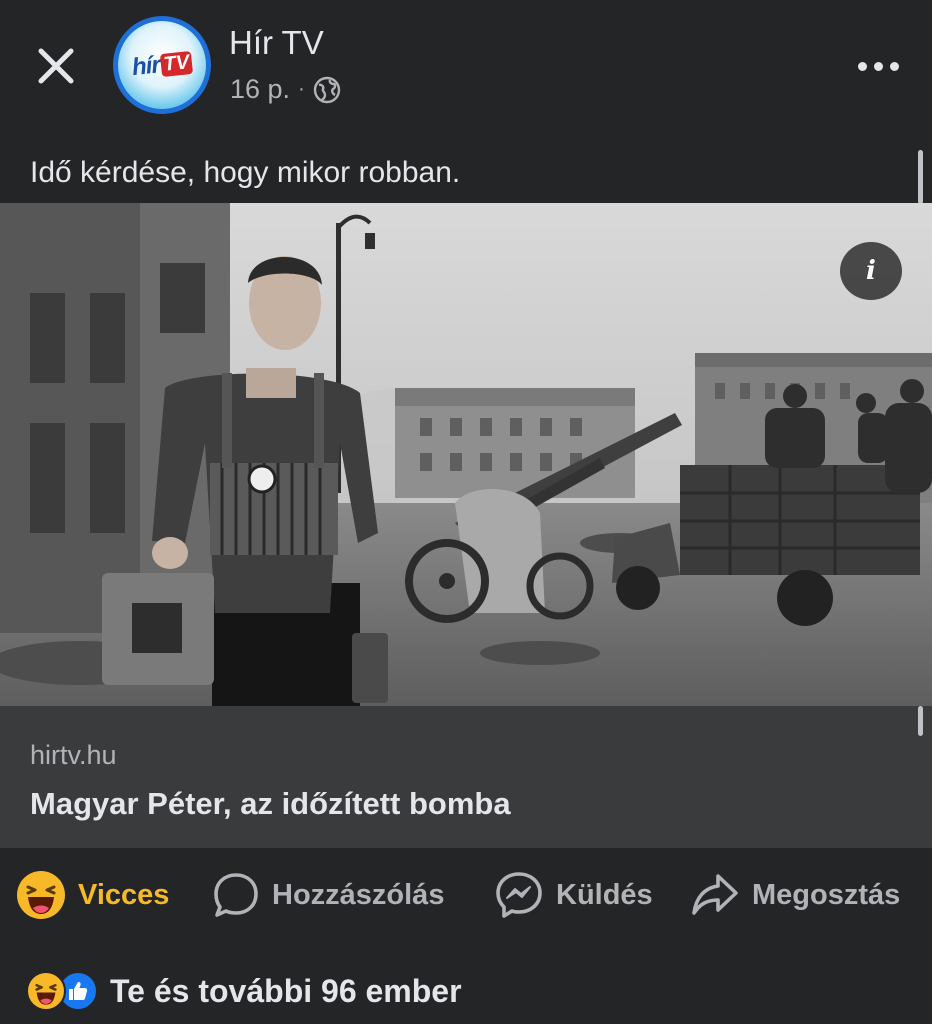 This screenshot has width=932, height=1024. I want to click on haha-reaction-label: Vicces, so click(124, 894).